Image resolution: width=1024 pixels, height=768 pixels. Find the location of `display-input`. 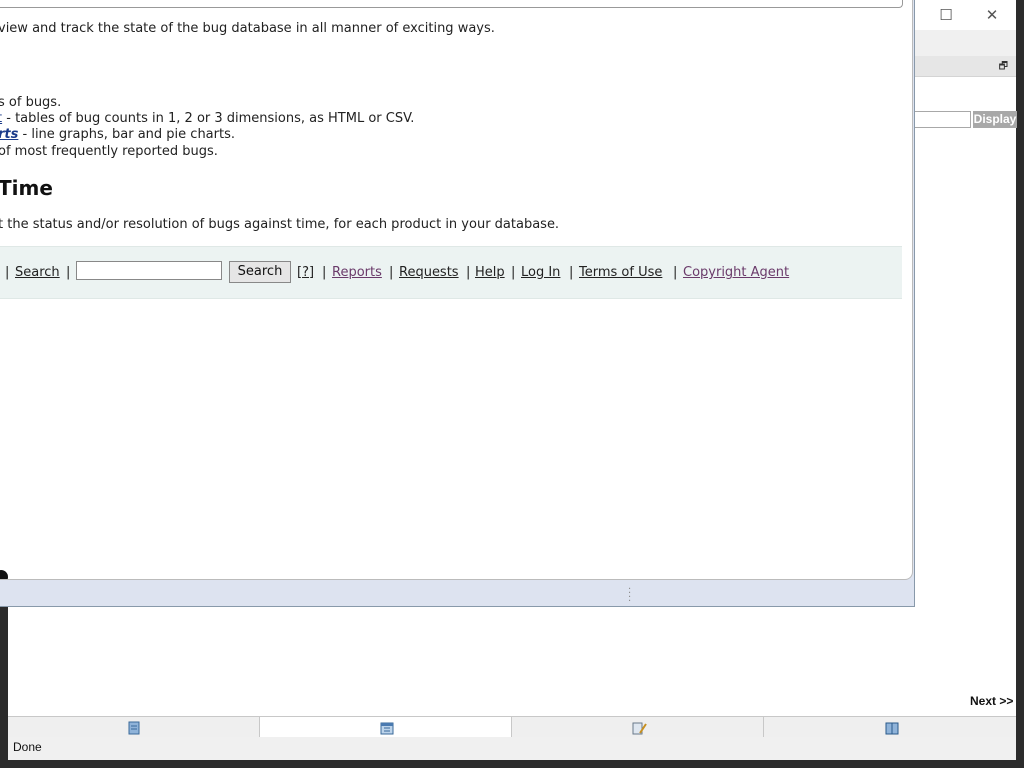

display-input is located at coordinates (942, 119).